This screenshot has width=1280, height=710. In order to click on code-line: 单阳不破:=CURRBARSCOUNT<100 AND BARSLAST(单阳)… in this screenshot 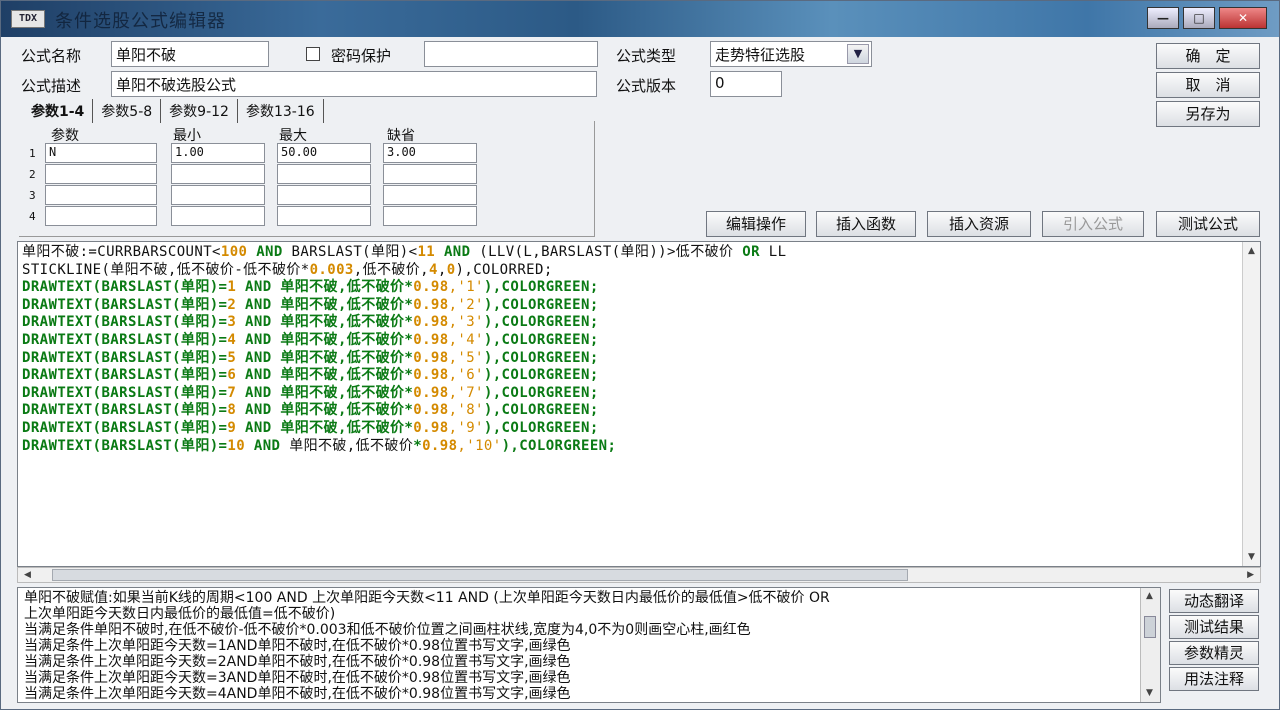, I will do `click(404, 253)`.